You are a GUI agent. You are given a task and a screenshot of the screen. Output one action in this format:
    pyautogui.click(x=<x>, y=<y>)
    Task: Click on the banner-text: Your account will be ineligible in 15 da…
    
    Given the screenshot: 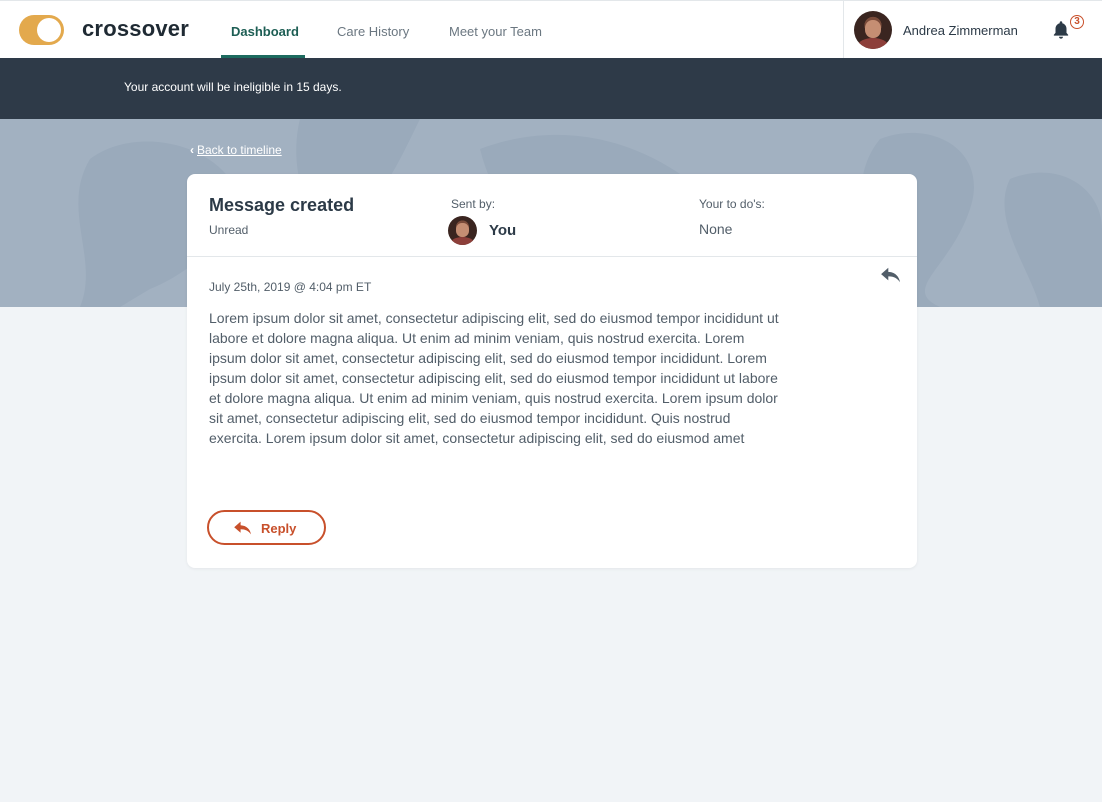 What is the action you would take?
    pyautogui.click(x=233, y=87)
    